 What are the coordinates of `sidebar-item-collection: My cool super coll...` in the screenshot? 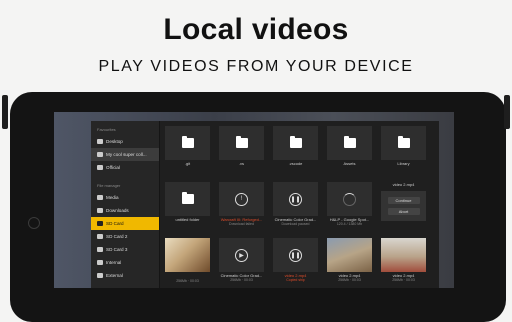 It's located at (125, 154).